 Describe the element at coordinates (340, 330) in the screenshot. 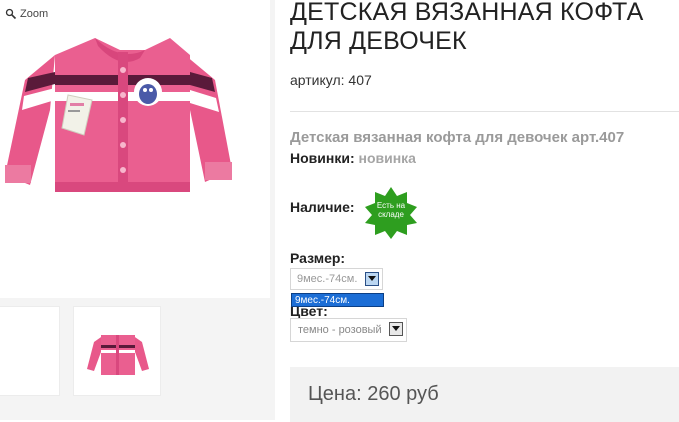

I see `color-selected-value: темно - розовый` at that location.